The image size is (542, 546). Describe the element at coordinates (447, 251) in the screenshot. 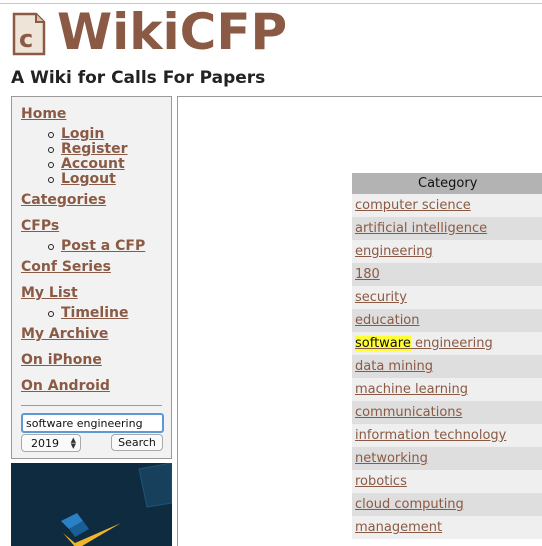

I see `category-row: engineering` at that location.